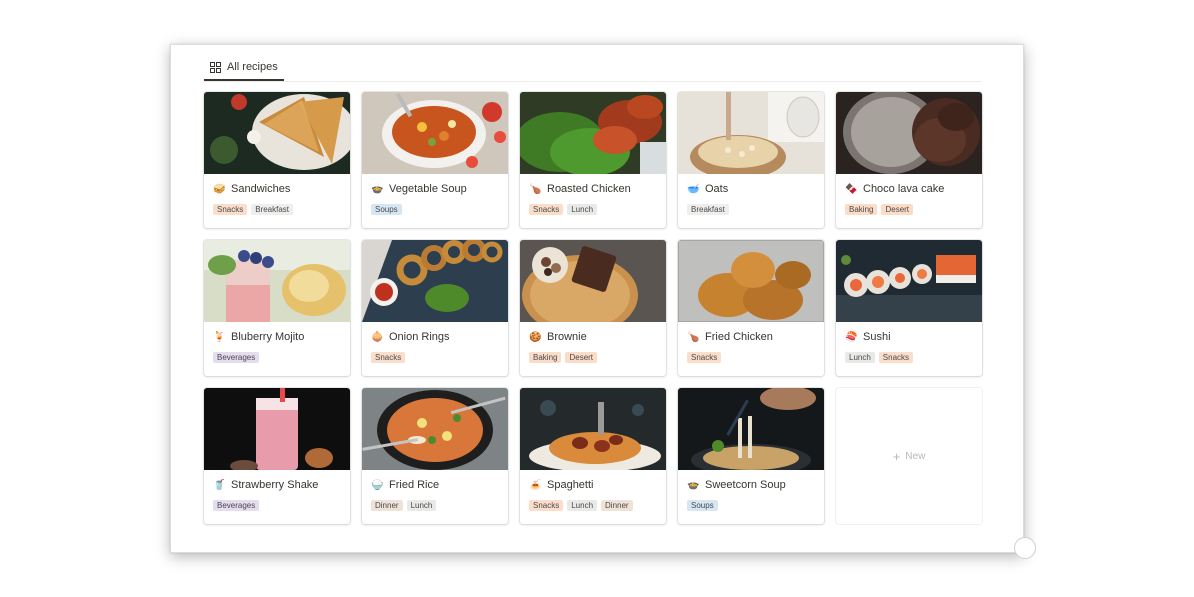  I want to click on recipe-card: 🍝 Spaghetti Snacks Lunch Dinner, so click(593, 456).